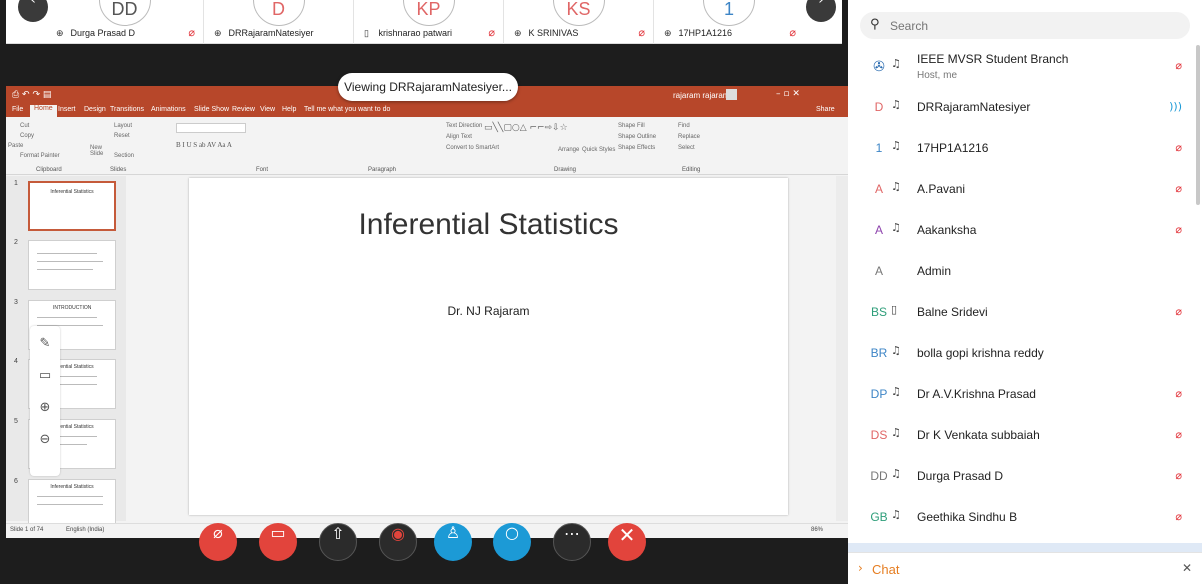 This screenshot has height=584, width=1202. I want to click on participant-row: A ♫ A.Pavani ⌀, so click(1020, 189).